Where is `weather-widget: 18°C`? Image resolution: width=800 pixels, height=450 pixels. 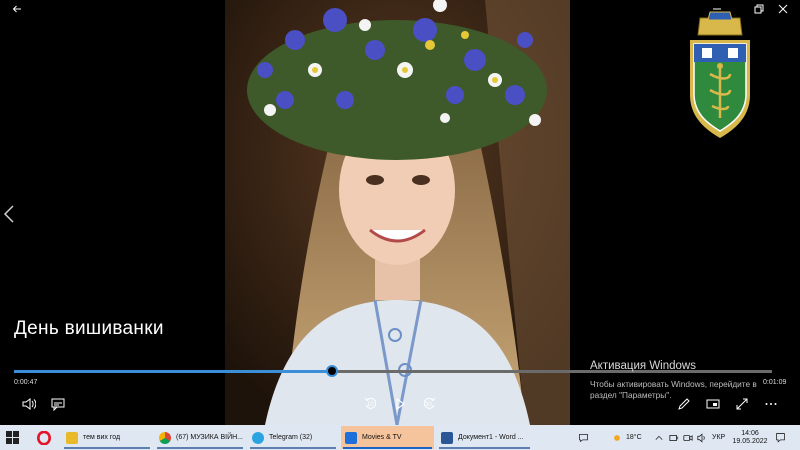
weather-widget: 18°C is located at coordinates (627, 437).